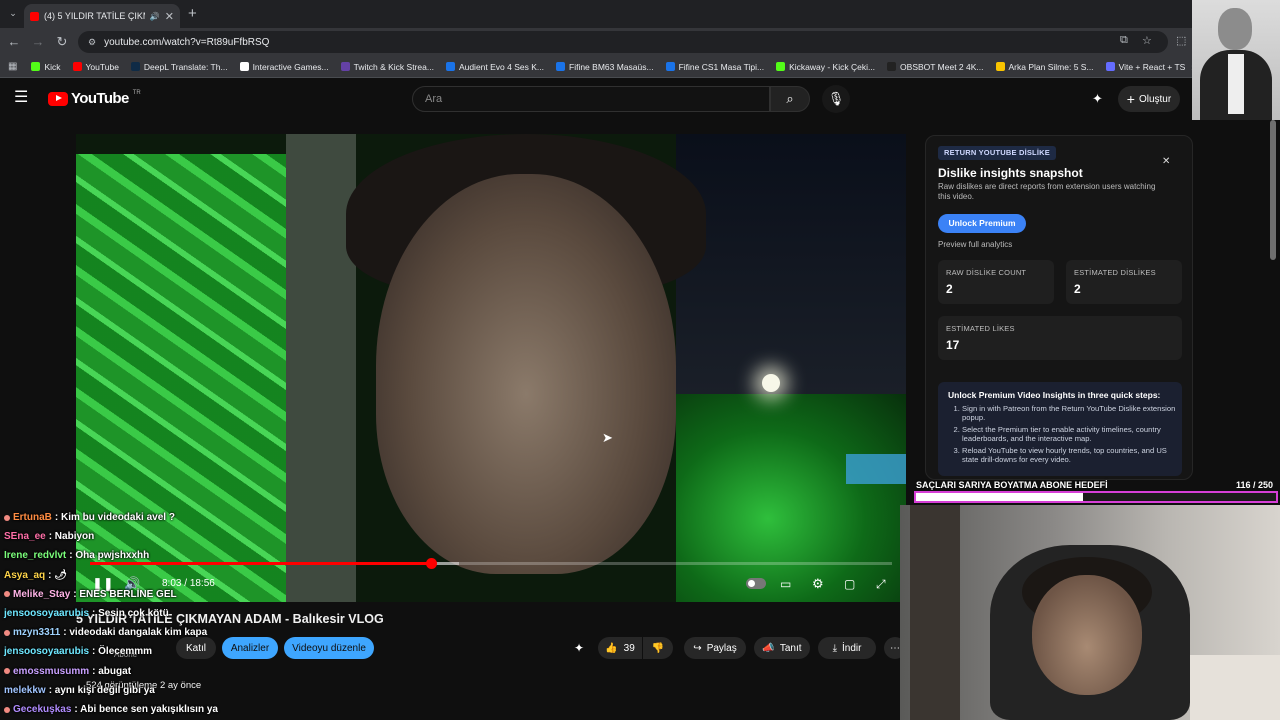 This screenshot has height=720, width=1280. What do you see at coordinates (154, 690) in the screenshot?
I see `chat-message: melekkw: aynı kişi değil gibi ya` at bounding box center [154, 690].